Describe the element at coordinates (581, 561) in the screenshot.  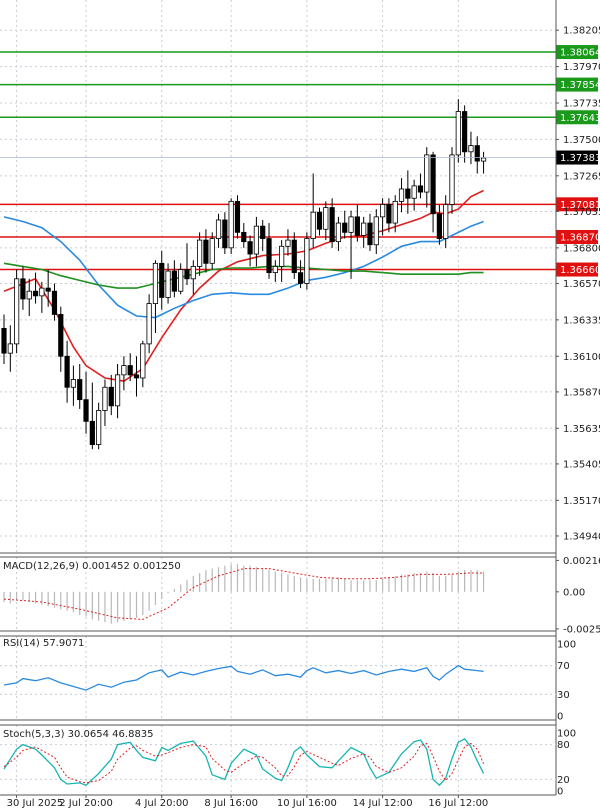
I see `macd-tick-label: 0.002164` at that location.